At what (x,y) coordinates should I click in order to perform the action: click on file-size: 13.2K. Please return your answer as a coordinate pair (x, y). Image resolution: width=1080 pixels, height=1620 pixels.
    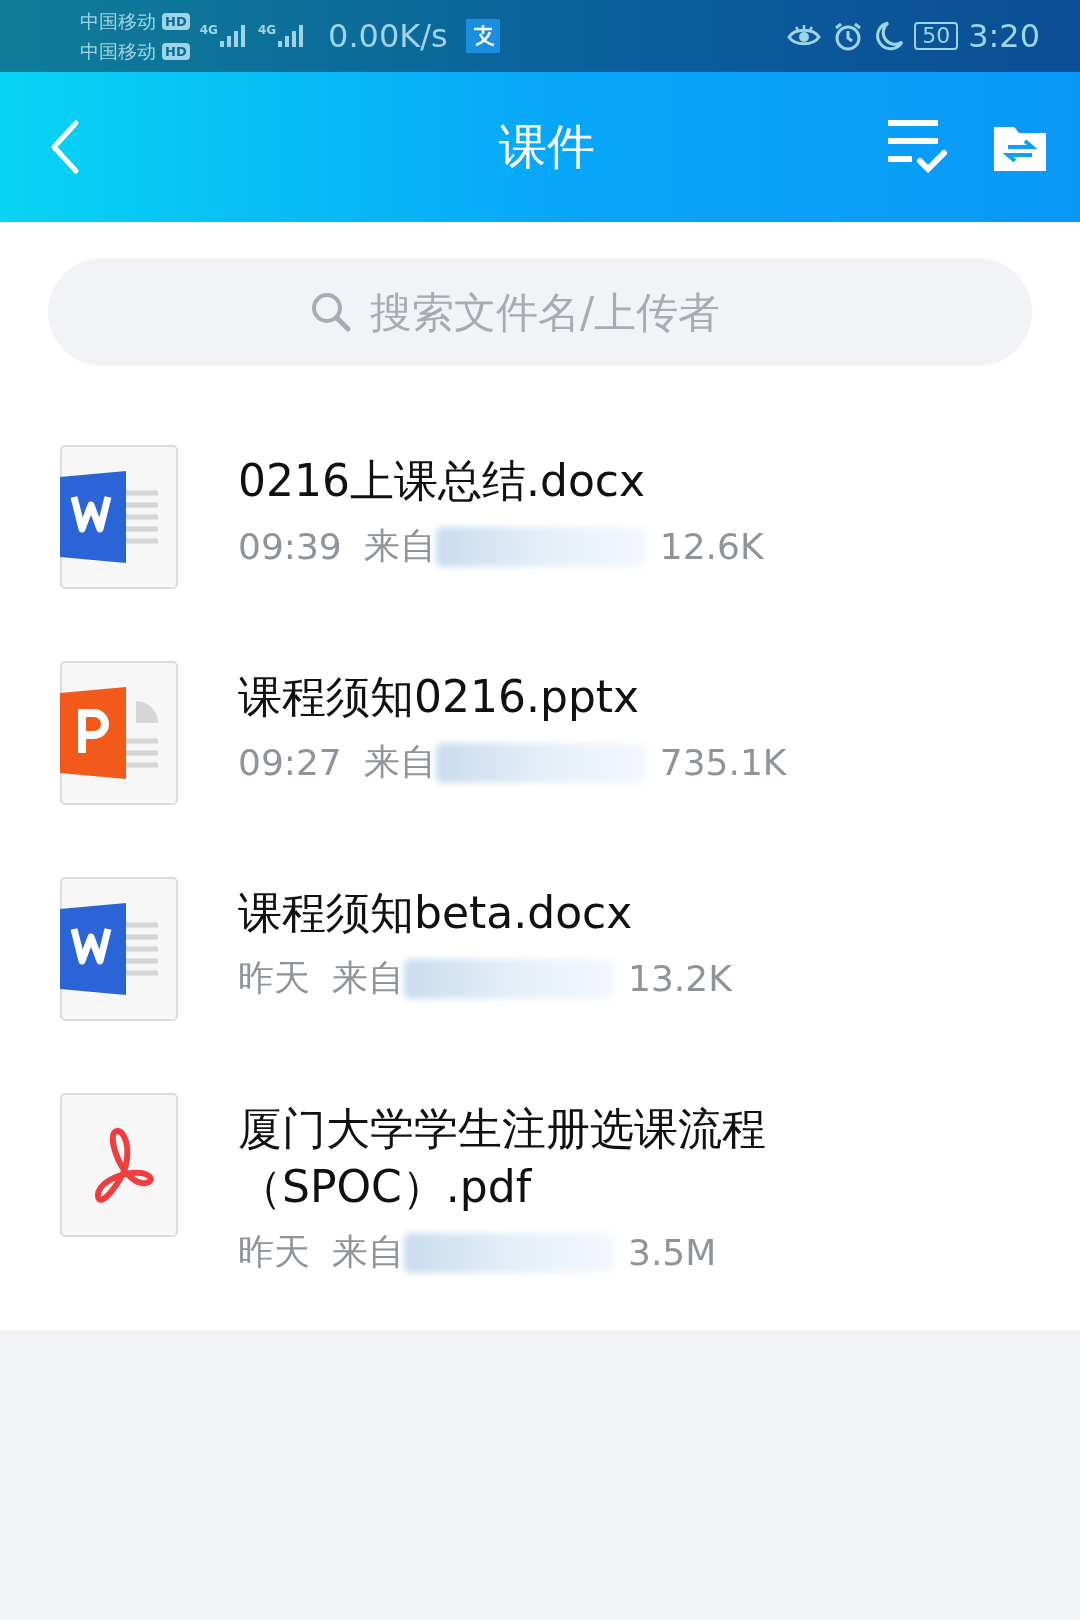
    Looking at the image, I should click on (680, 978).